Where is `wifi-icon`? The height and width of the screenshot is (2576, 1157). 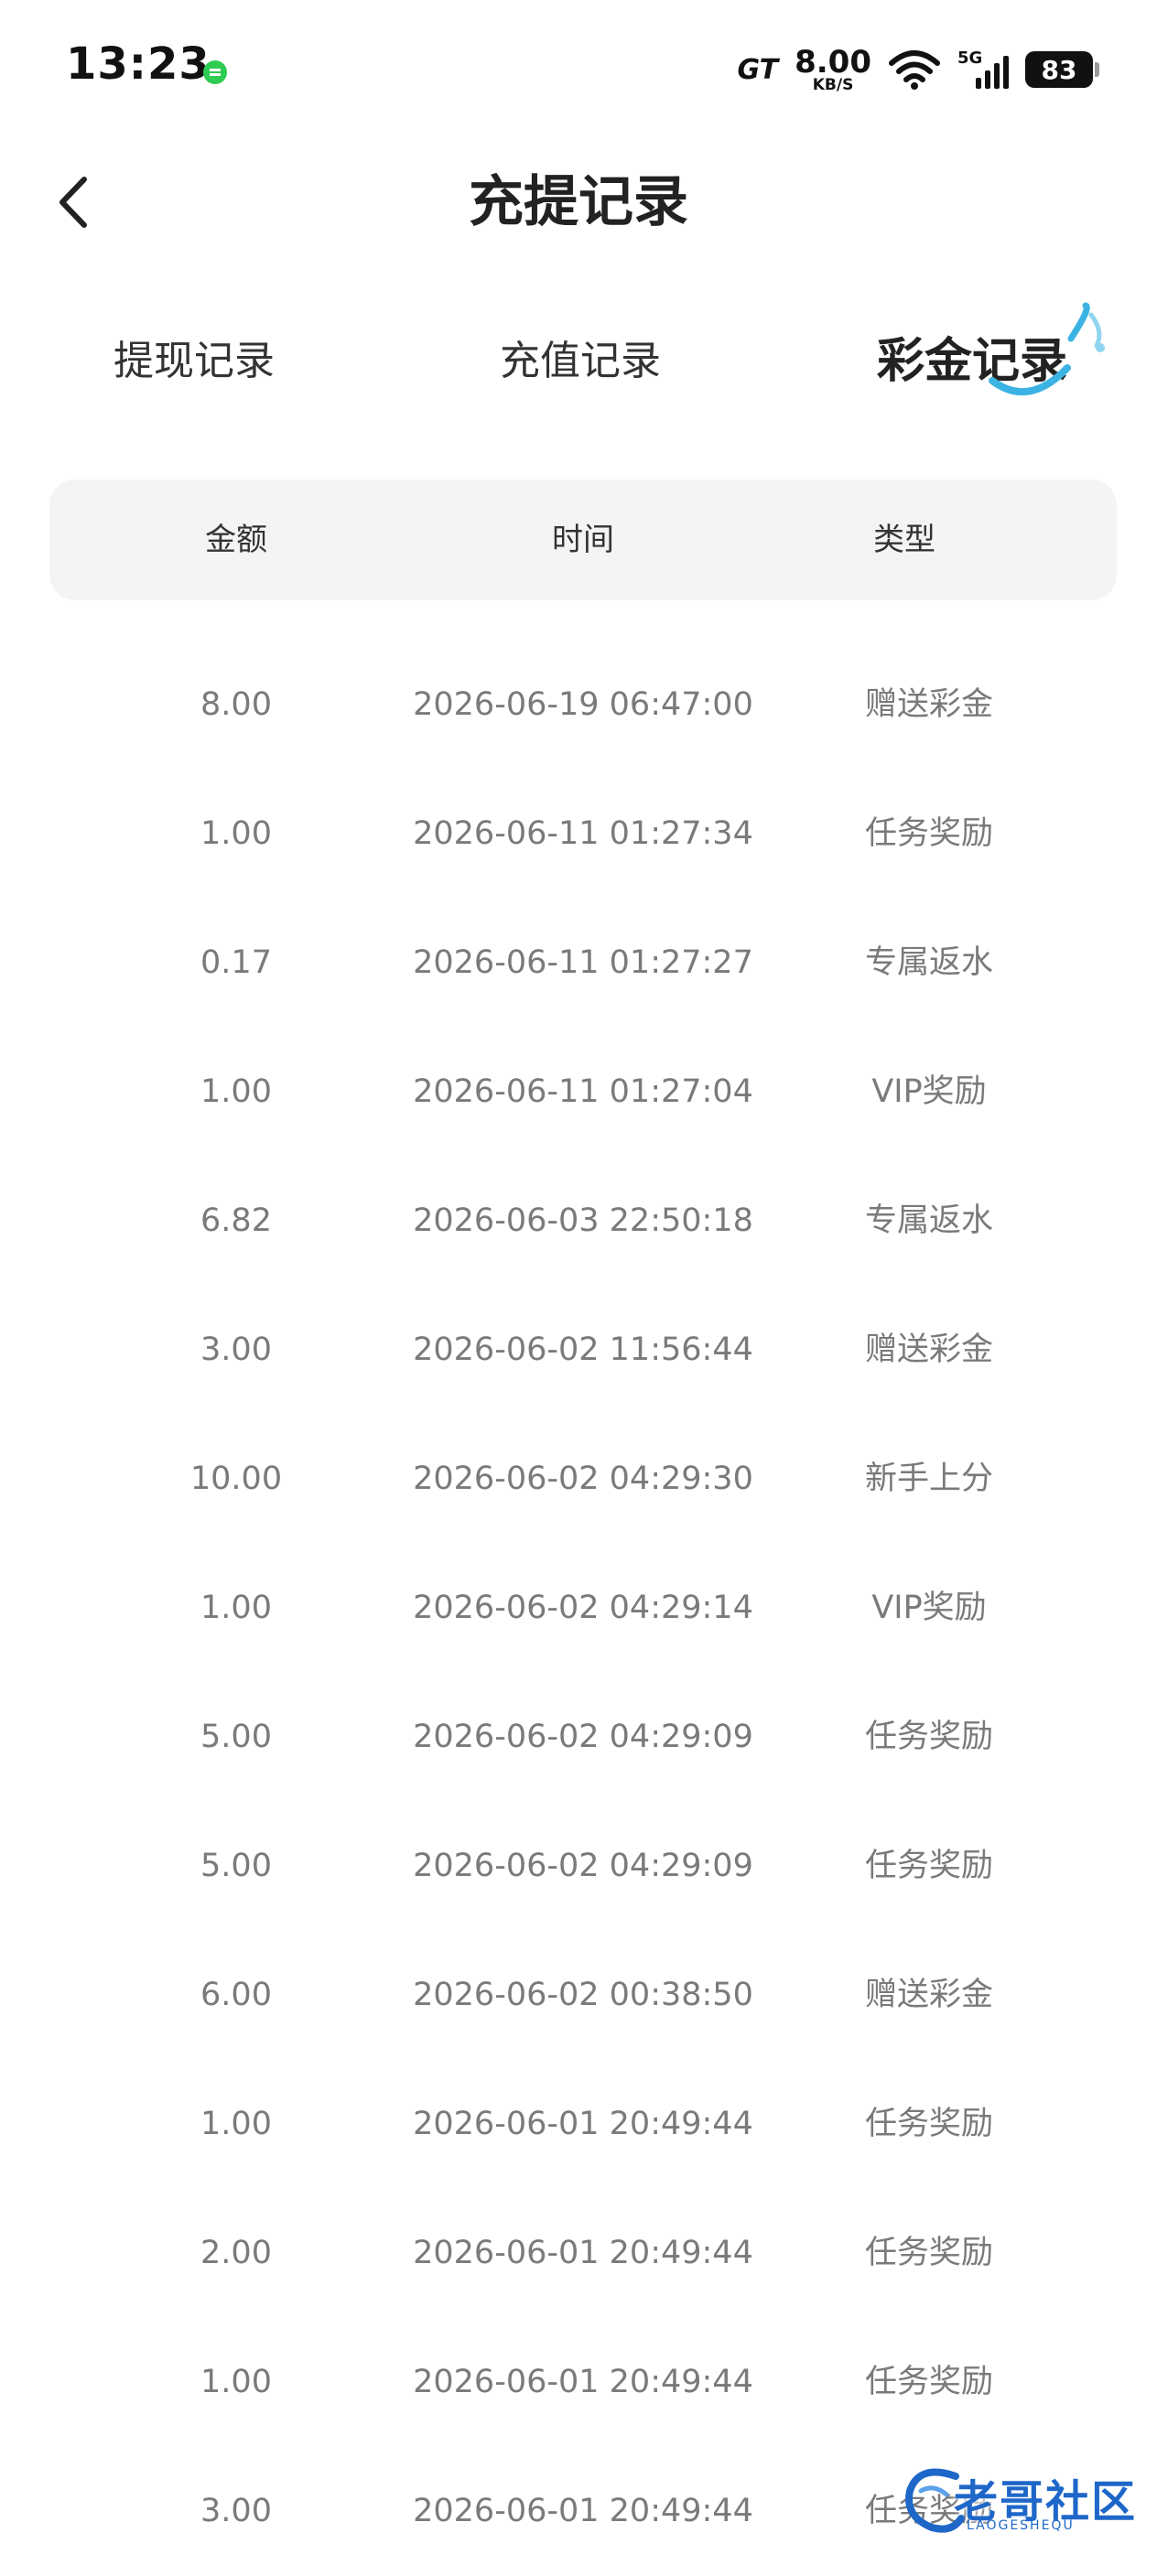 wifi-icon is located at coordinates (914, 70).